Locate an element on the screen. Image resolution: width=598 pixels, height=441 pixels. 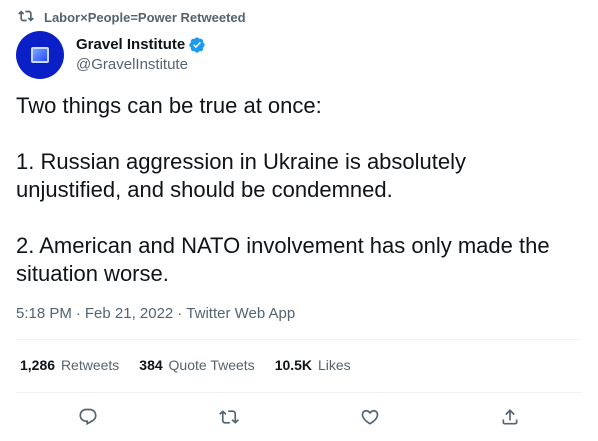
author-names: Gravel Institute @GravelInstitute is located at coordinates (141, 55).